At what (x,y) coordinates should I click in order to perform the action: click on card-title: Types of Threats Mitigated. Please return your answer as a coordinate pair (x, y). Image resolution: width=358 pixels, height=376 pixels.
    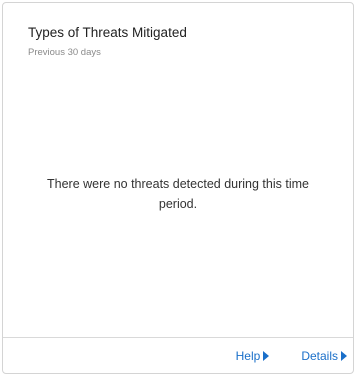
    Looking at the image, I should click on (107, 32).